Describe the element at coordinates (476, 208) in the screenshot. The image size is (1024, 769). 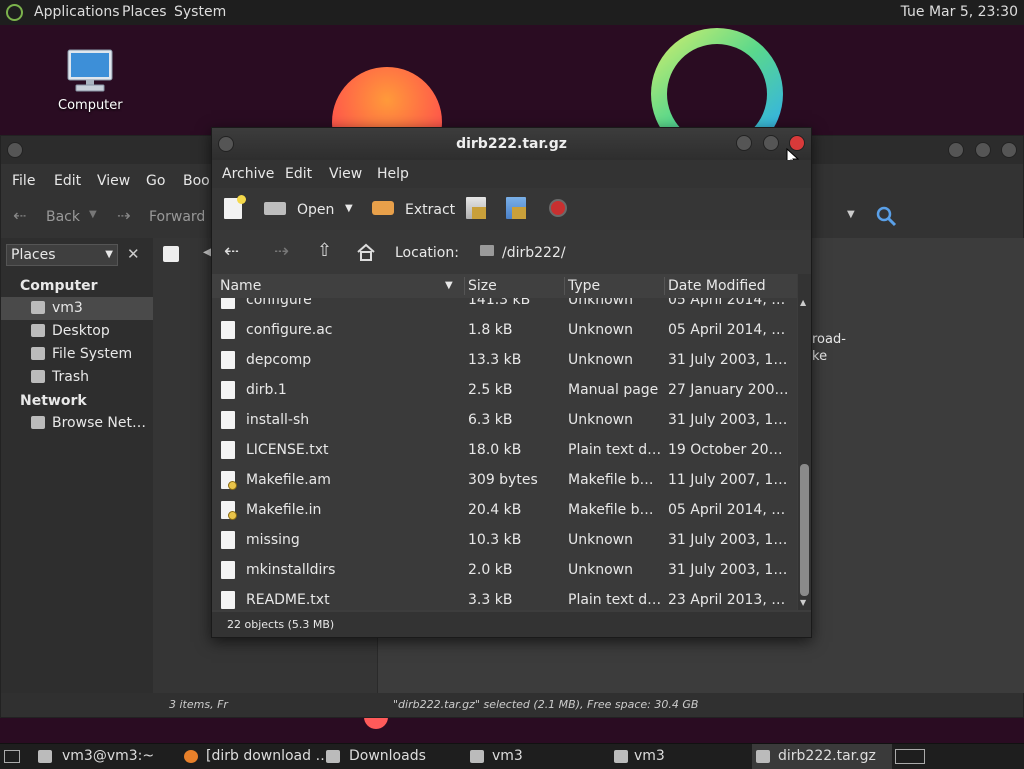
I see `add-files-icon` at that location.